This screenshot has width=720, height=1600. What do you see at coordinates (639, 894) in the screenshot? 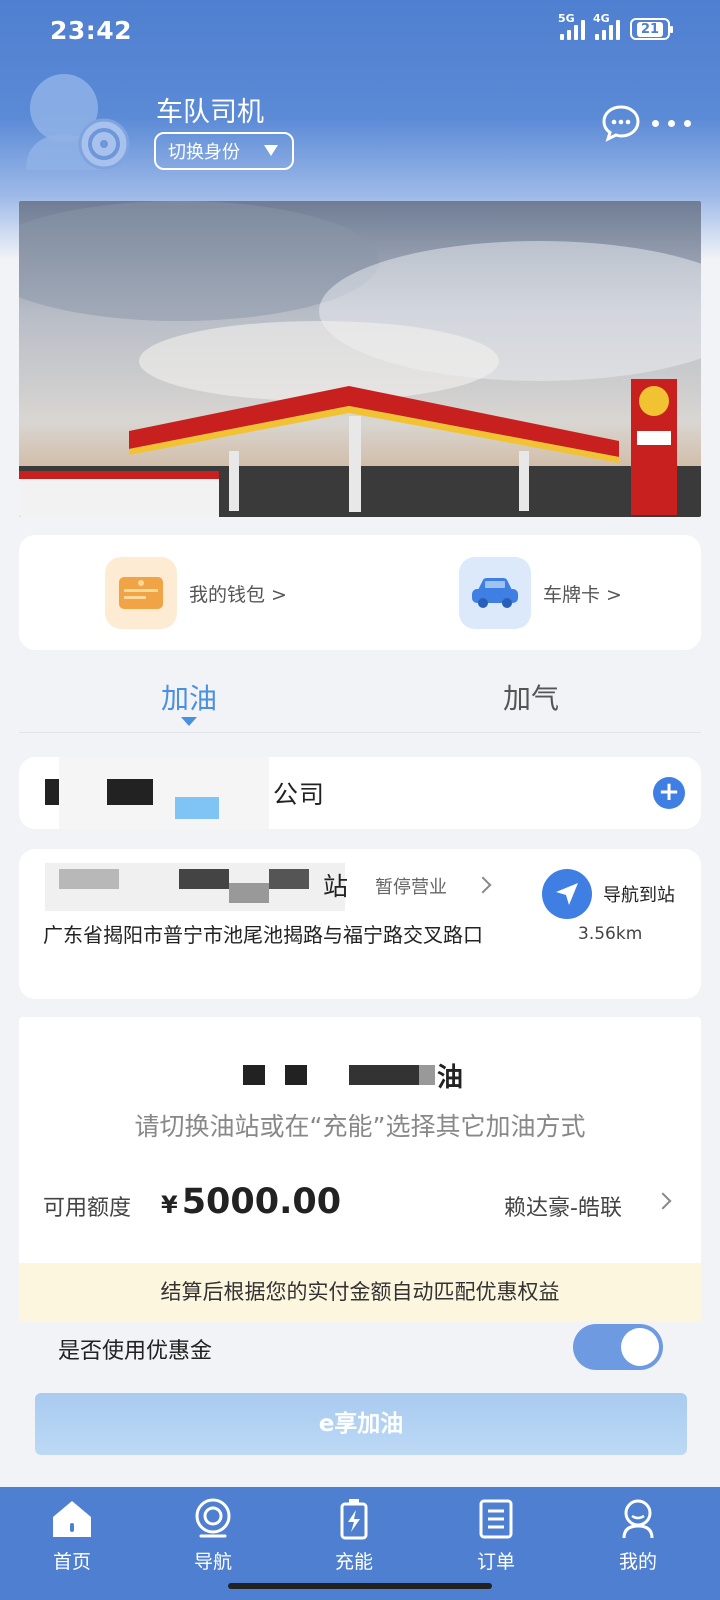
I see `navigate-to-station-label: 导航到站` at bounding box center [639, 894].